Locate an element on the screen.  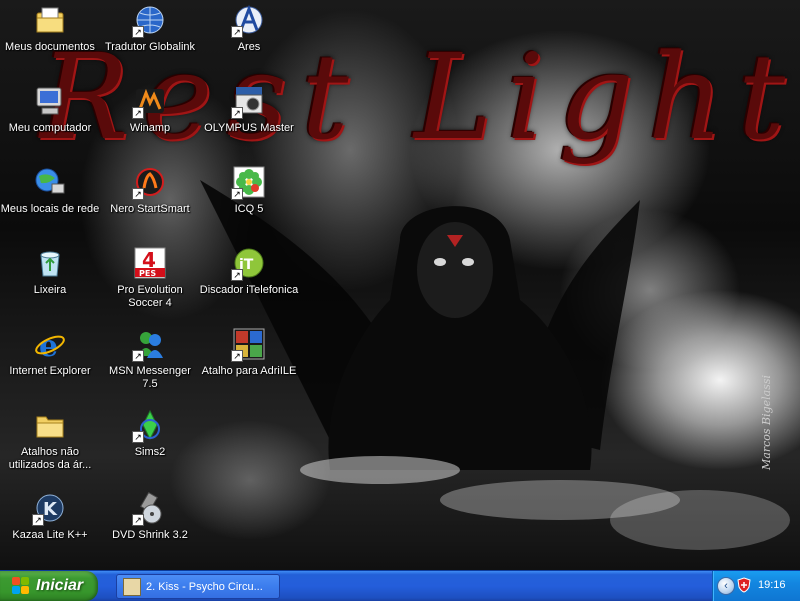
desktop-icon-label: Winamp is located at coordinates (150, 128).